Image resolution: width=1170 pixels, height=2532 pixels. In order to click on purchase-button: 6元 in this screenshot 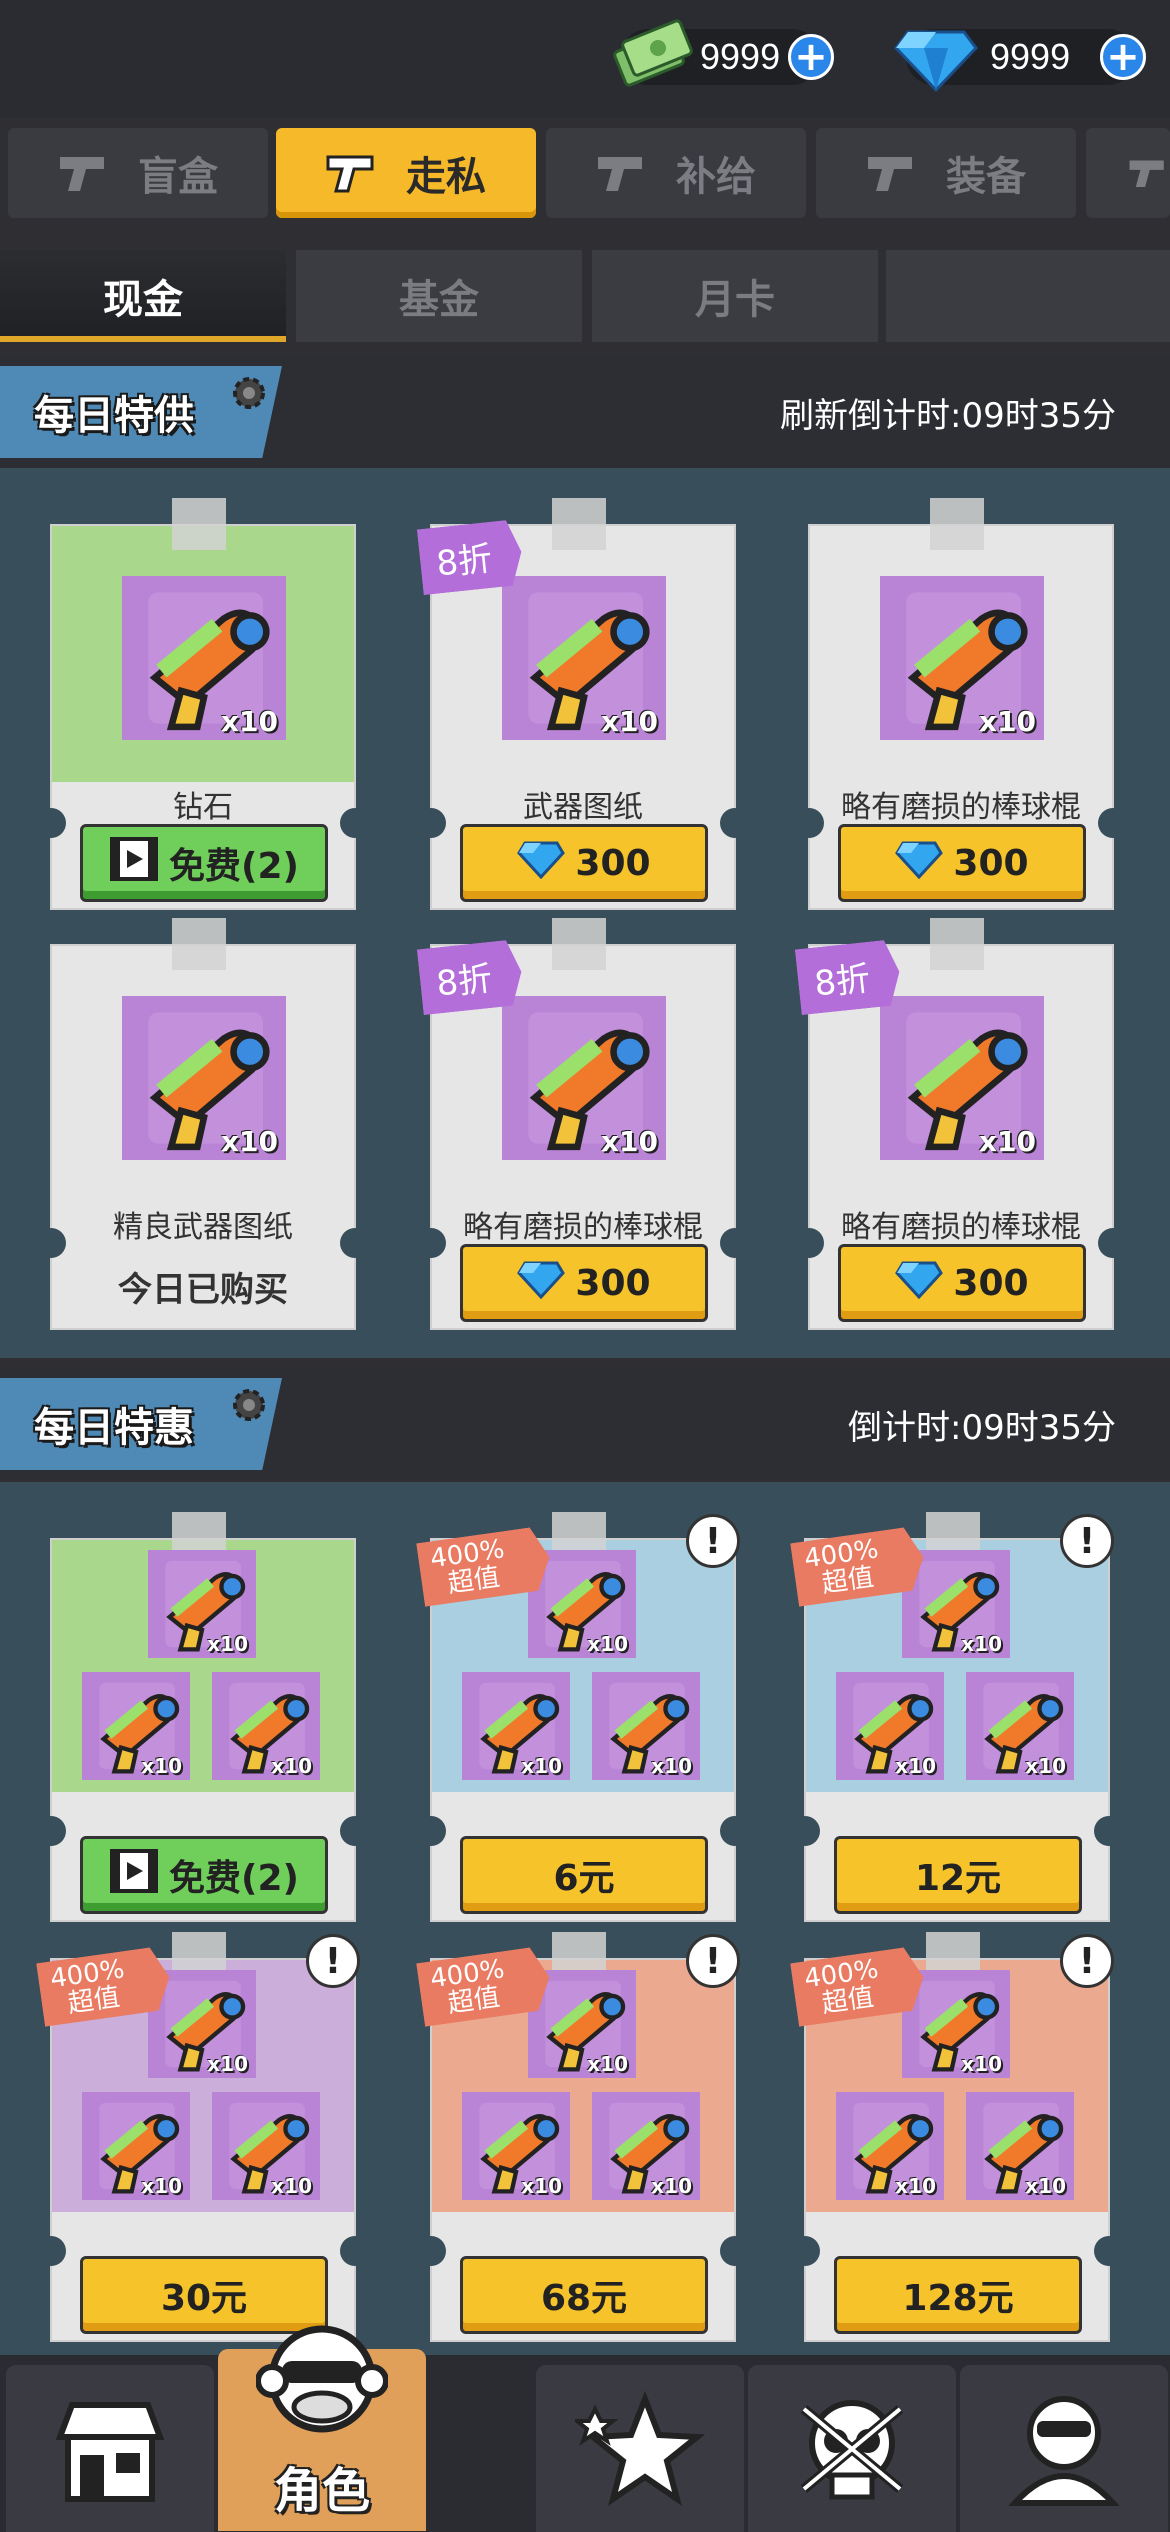, I will do `click(584, 1875)`.